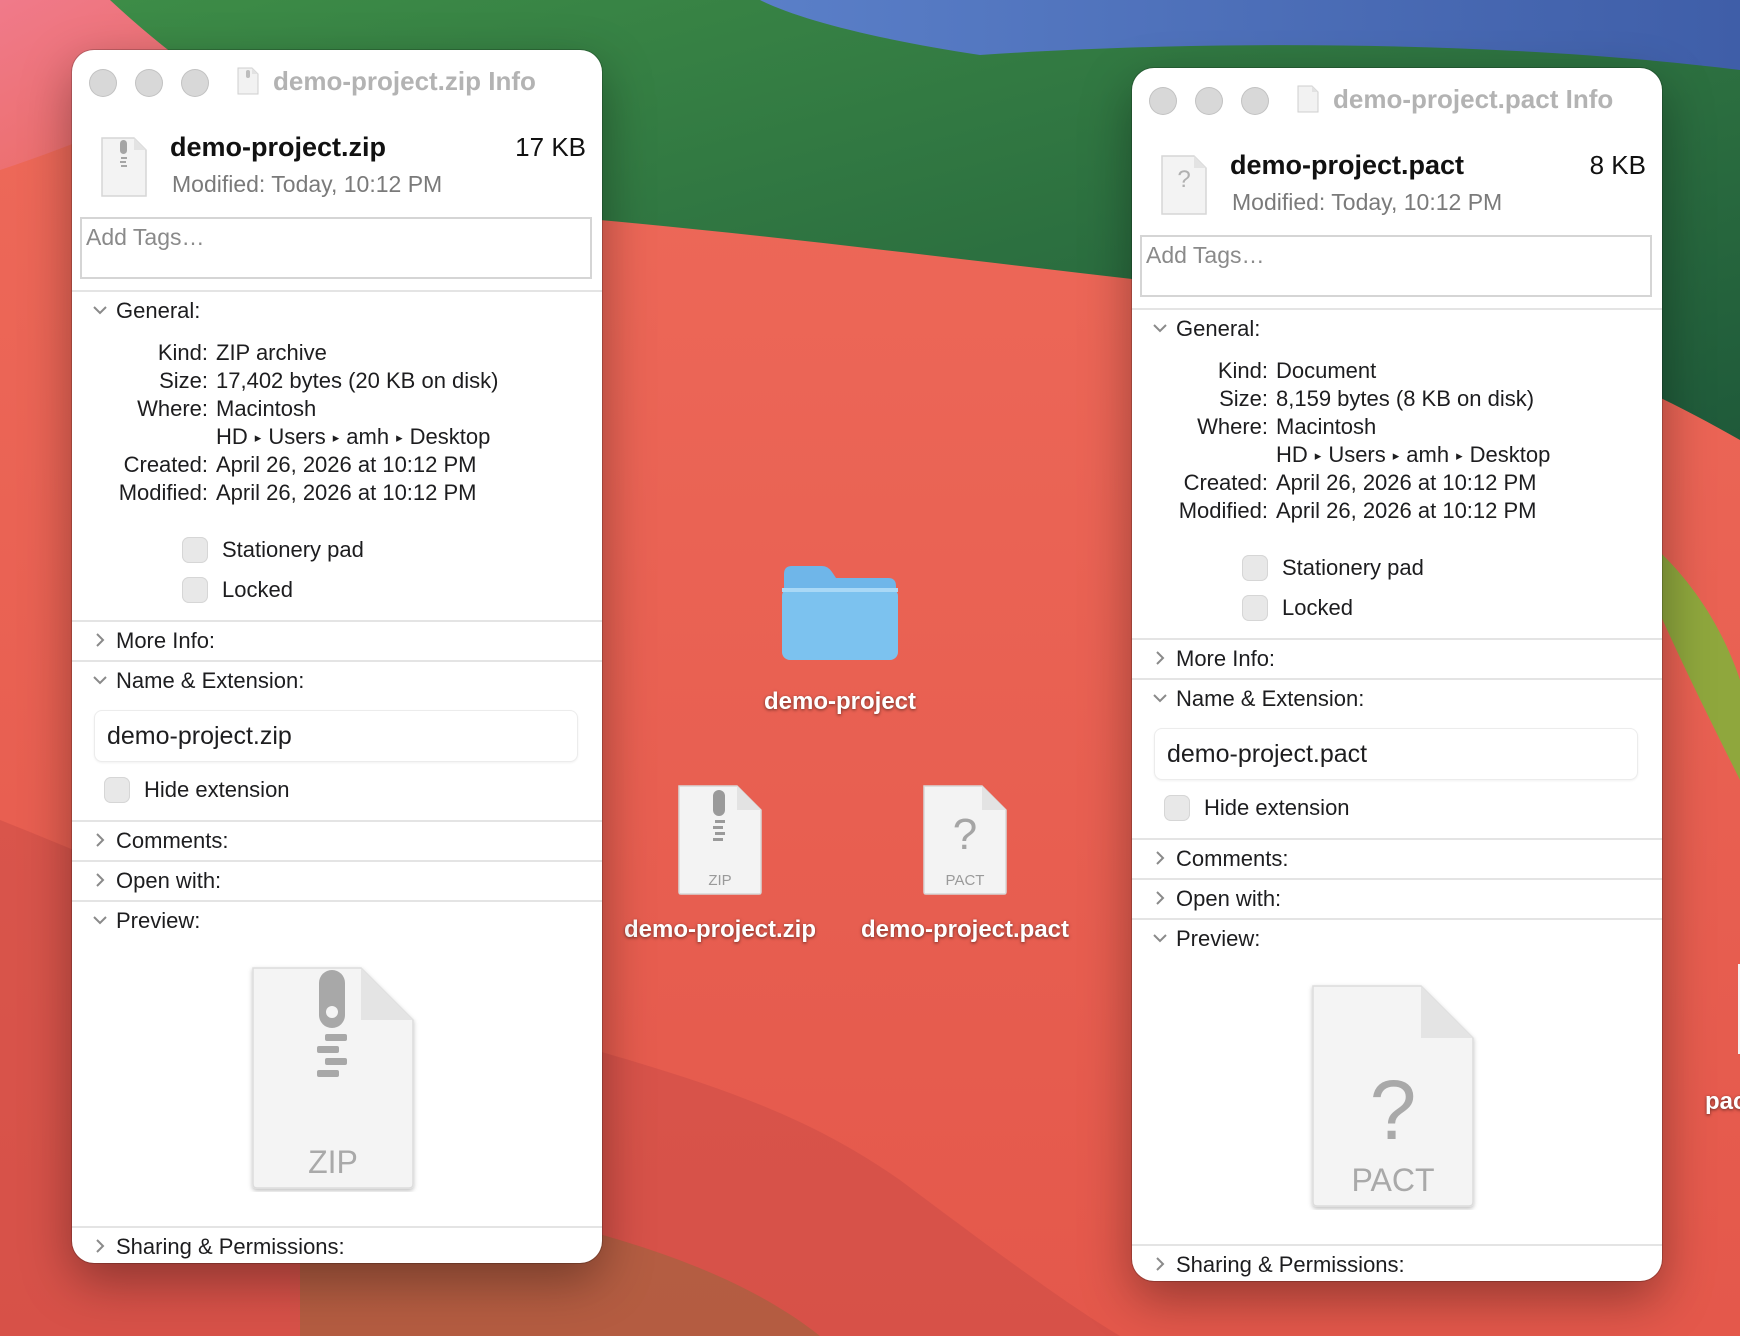 This screenshot has height=1336, width=1740. Describe the element at coordinates (1461, 441) in the screenshot. I see `where-value: Macintosh HD ▸ Users ▸ amh ▸ Desktop` at that location.